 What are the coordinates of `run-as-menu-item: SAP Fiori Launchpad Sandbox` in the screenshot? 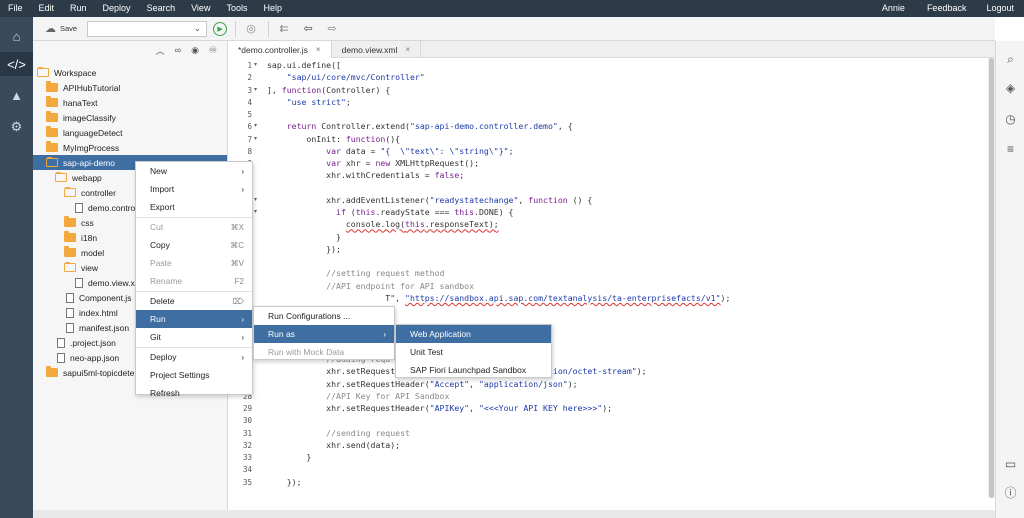 It's located at (473, 370).